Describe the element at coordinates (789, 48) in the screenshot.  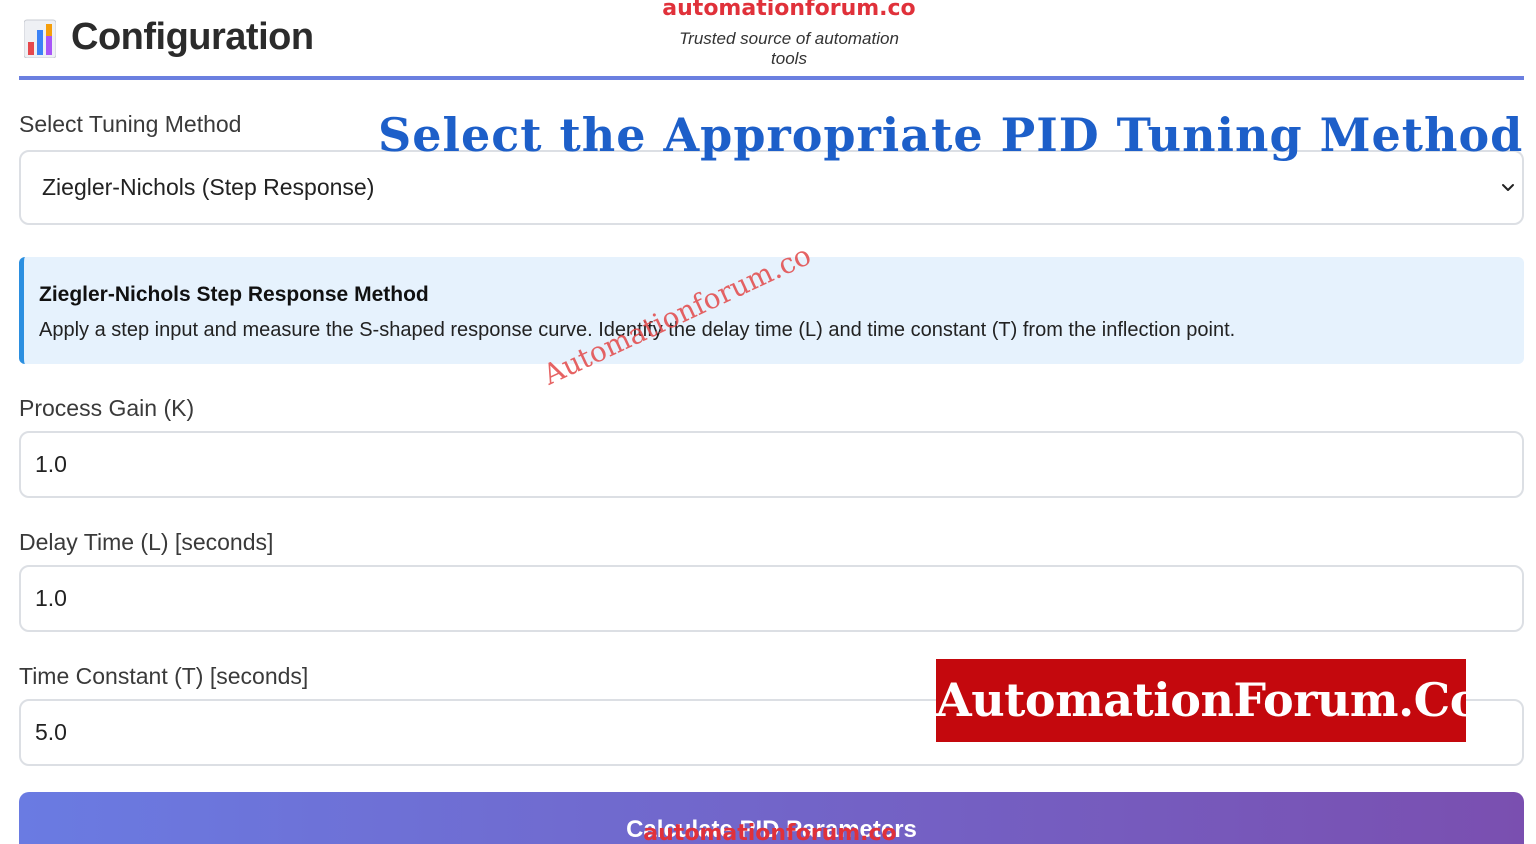
I see `brand-tagline: Trusted source of automation tools` at that location.